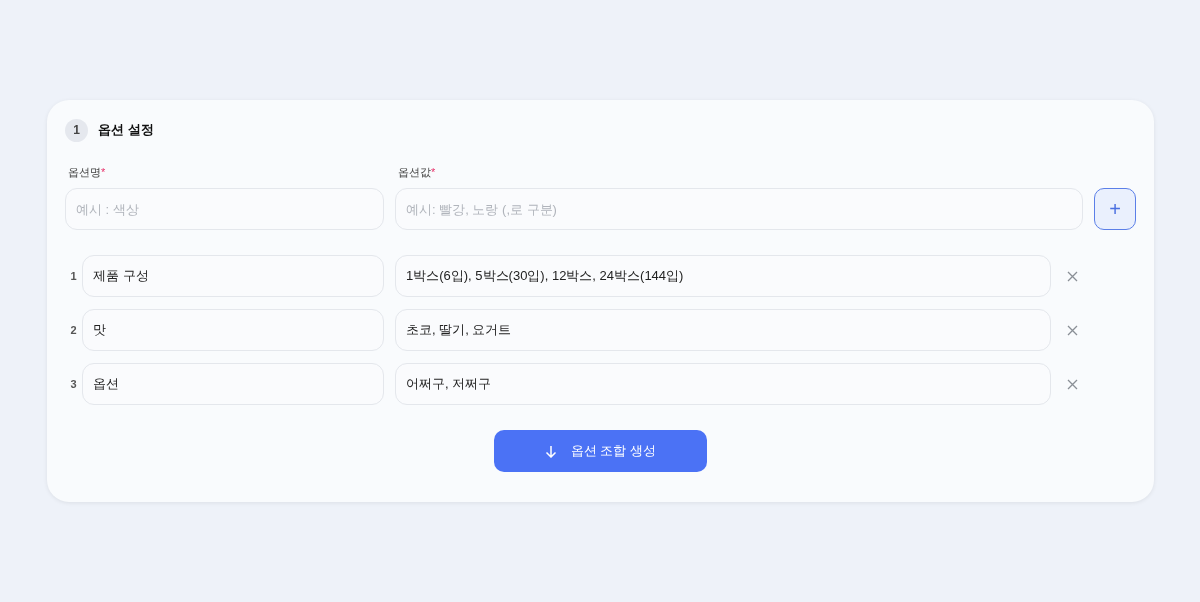  Describe the element at coordinates (550, 451) in the screenshot. I see `down-arrow-icon` at that location.